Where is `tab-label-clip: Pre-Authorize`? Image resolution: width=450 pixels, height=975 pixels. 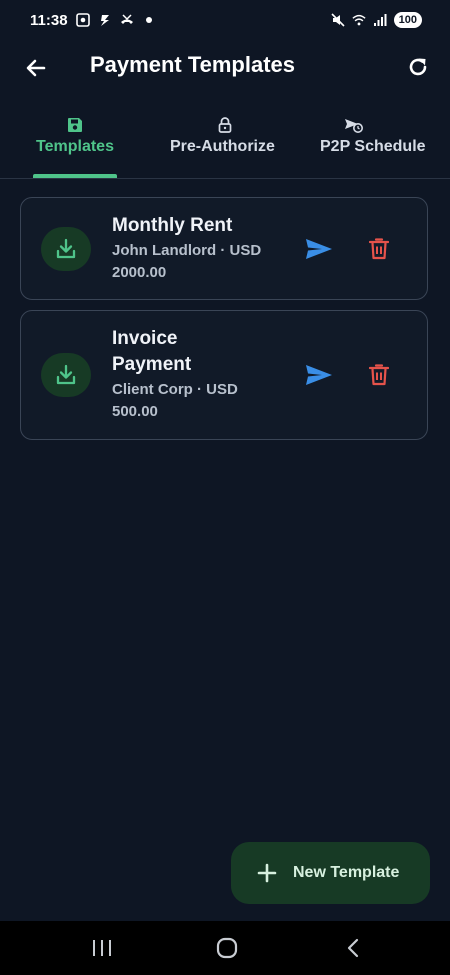
tab-label-clip: Pre-Authorize is located at coordinates (226, 150).